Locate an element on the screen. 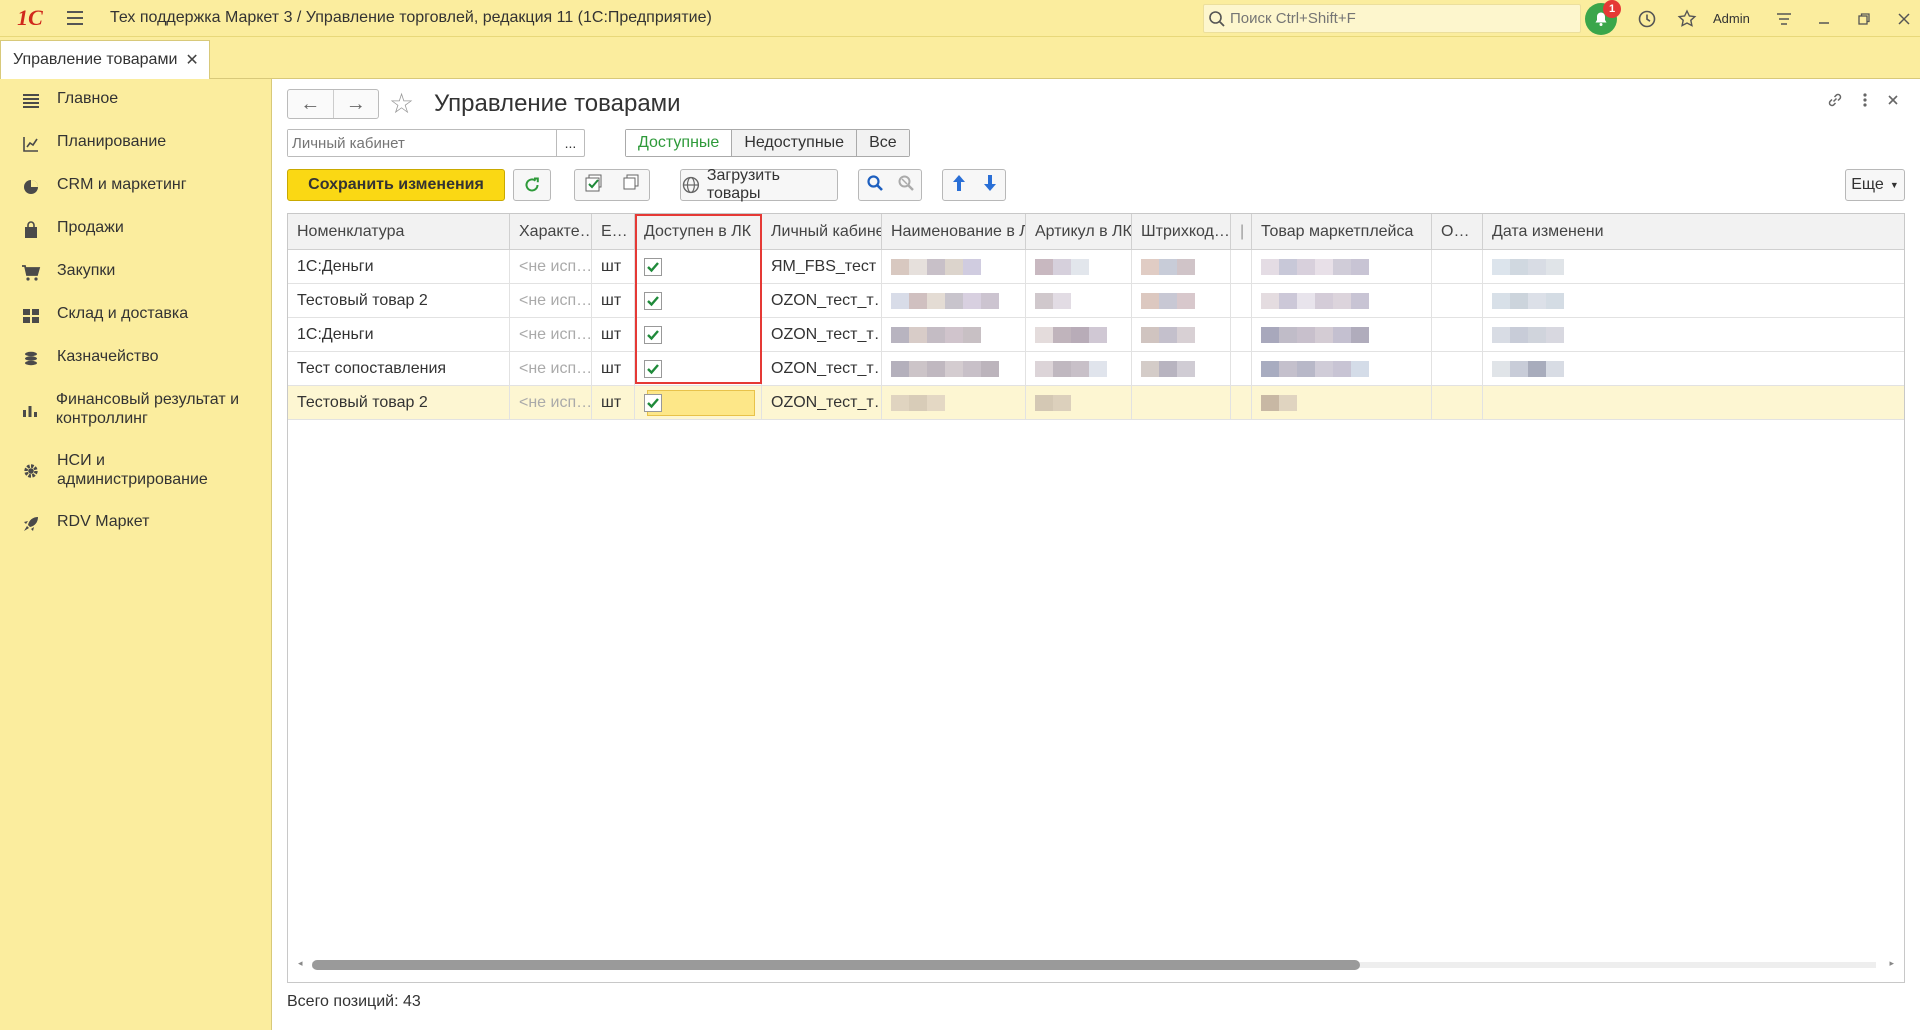  col-header-available: Доступен в ЛК is located at coordinates (698, 231).